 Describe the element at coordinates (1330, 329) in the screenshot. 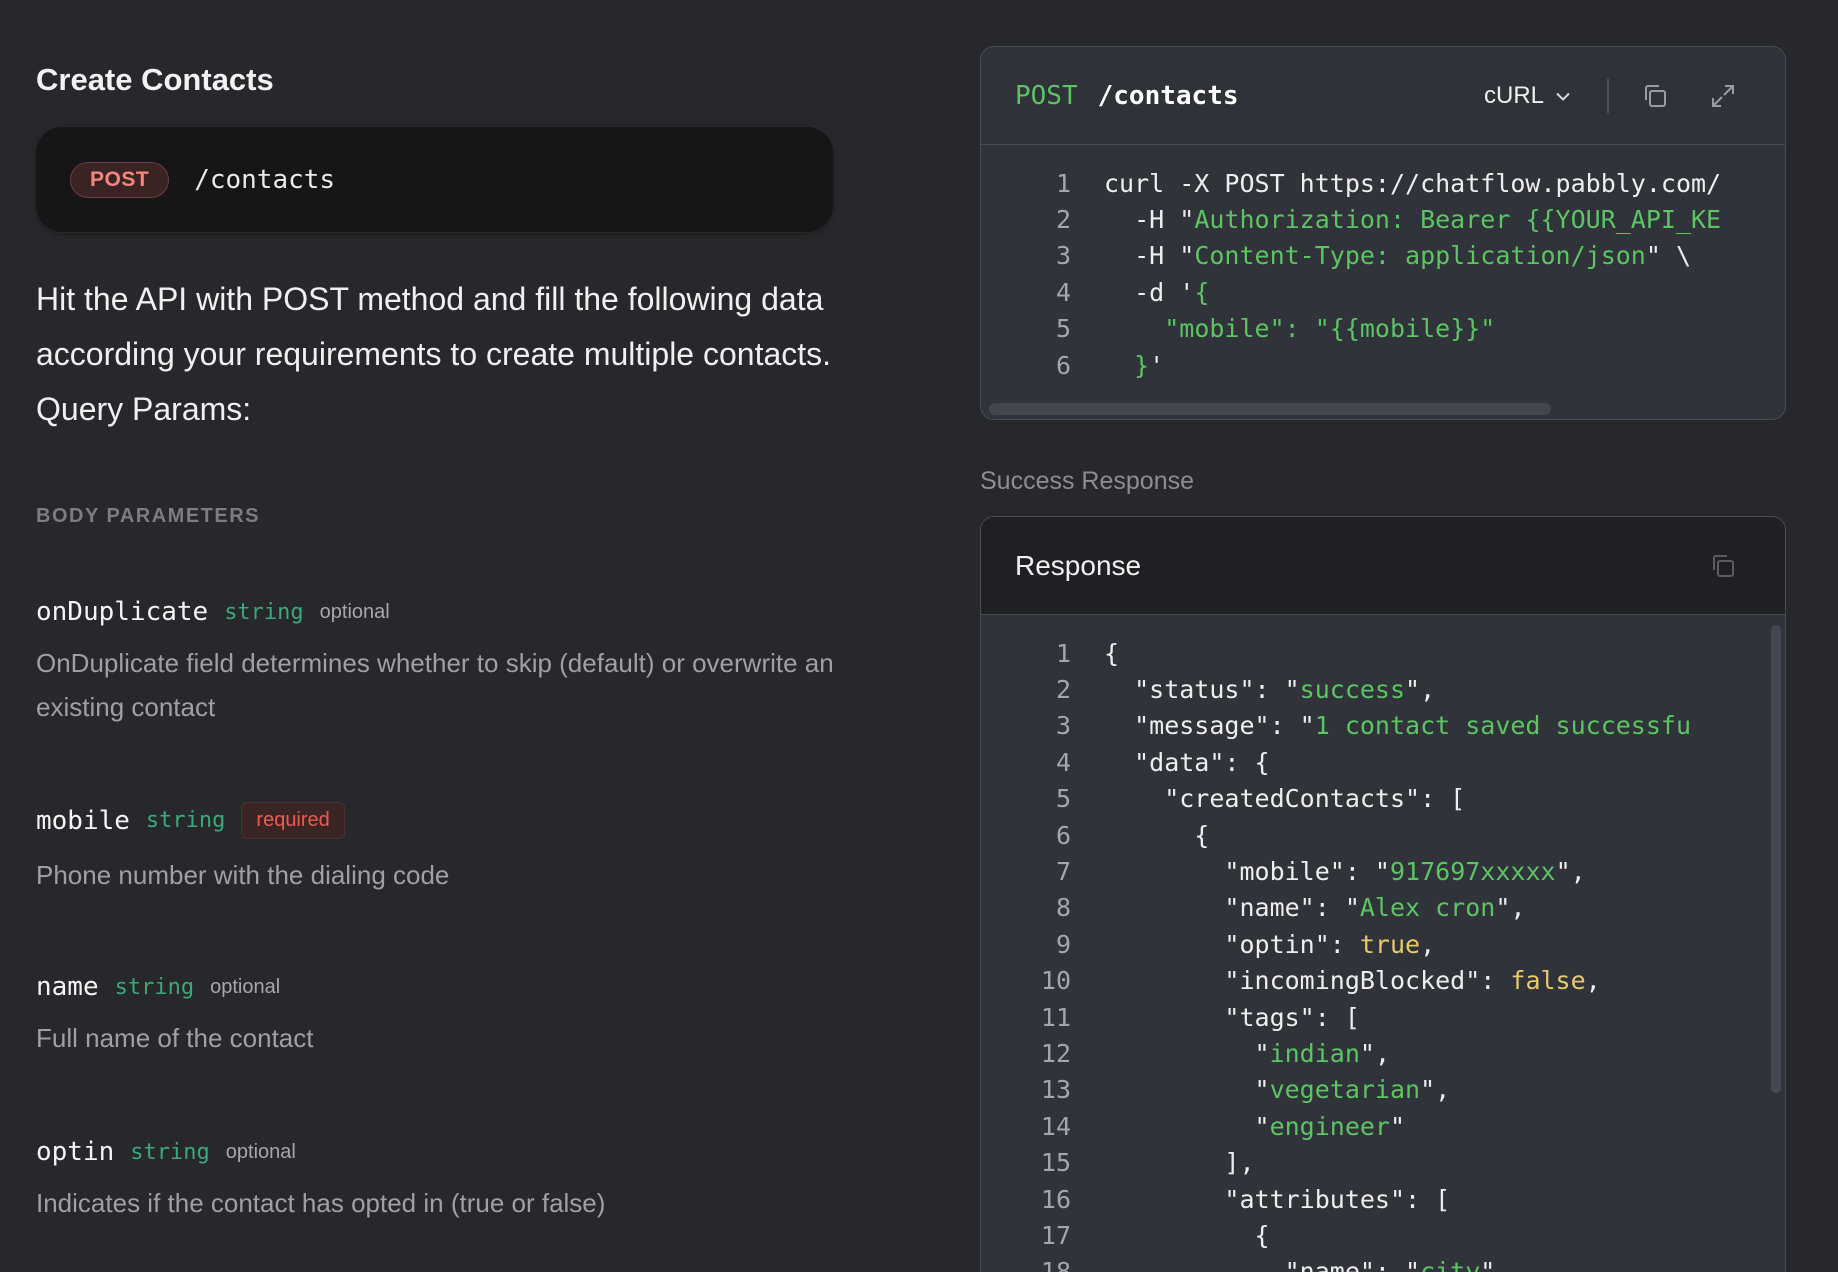

I see `code-text: "mobile": "{{mobile}}"` at that location.